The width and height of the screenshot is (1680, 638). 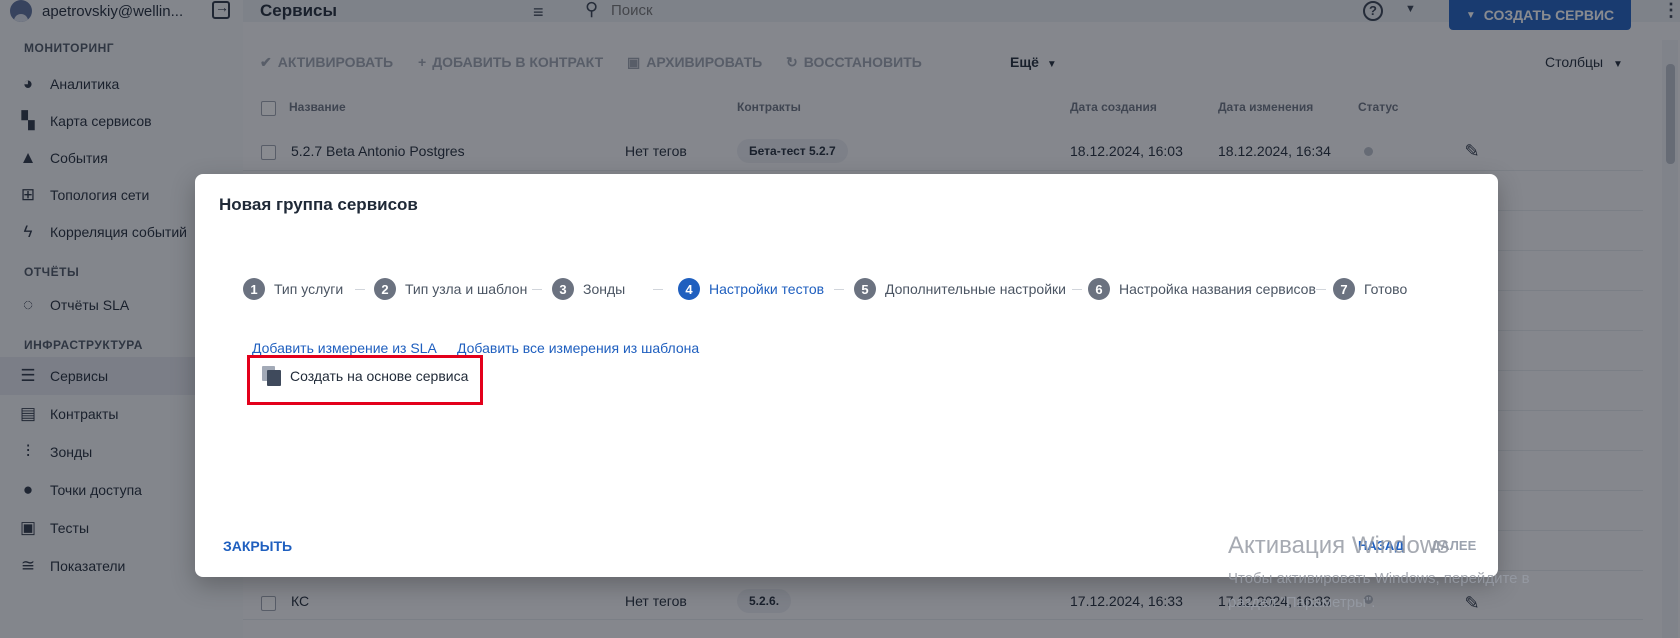 I want to click on step-number: 4, so click(x=689, y=289).